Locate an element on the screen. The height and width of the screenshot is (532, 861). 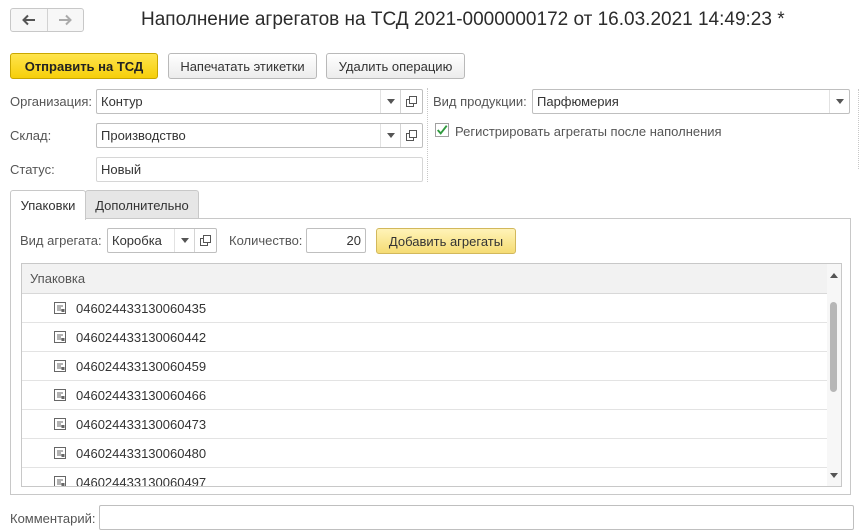
package-code: 046024433130060435 is located at coordinates (141, 308).